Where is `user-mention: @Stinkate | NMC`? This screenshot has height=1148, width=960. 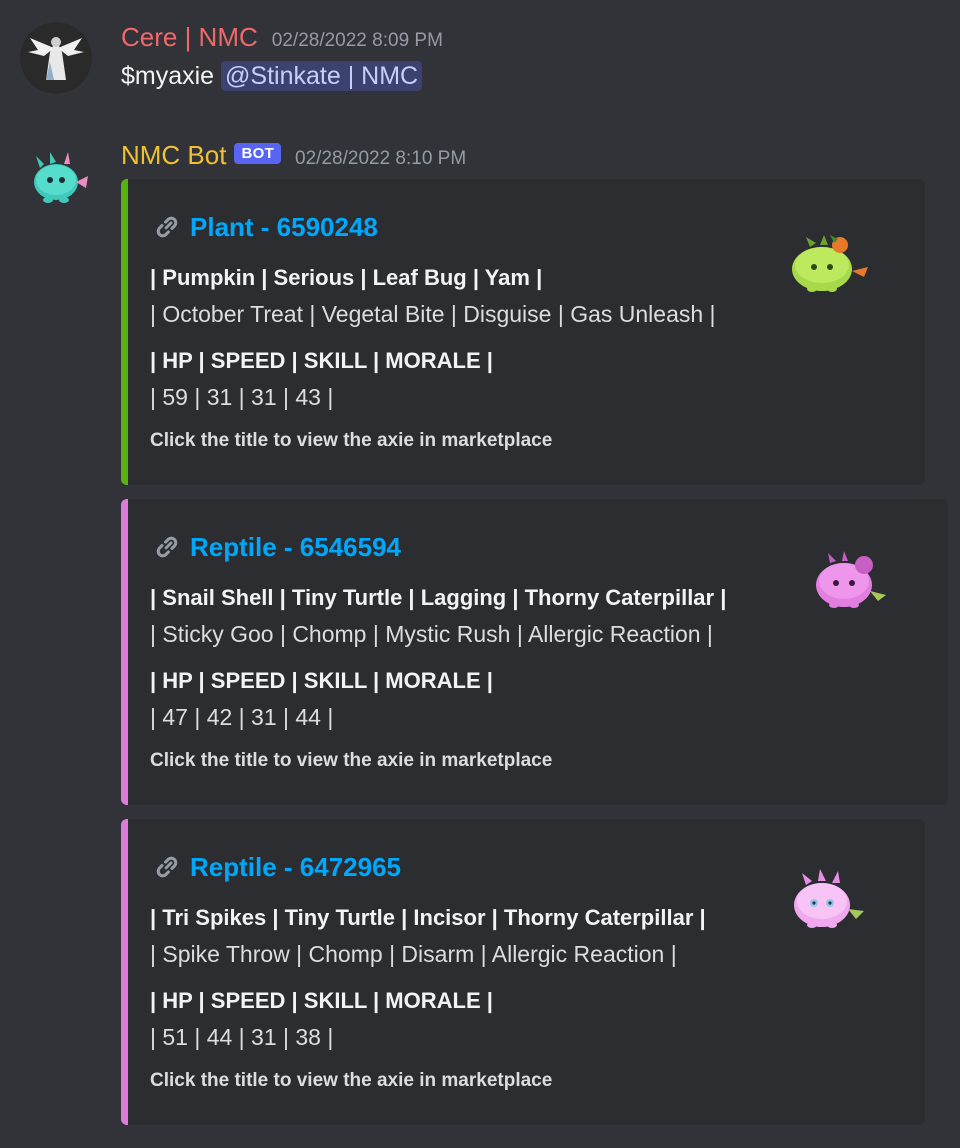 user-mention: @Stinkate | NMC is located at coordinates (322, 76).